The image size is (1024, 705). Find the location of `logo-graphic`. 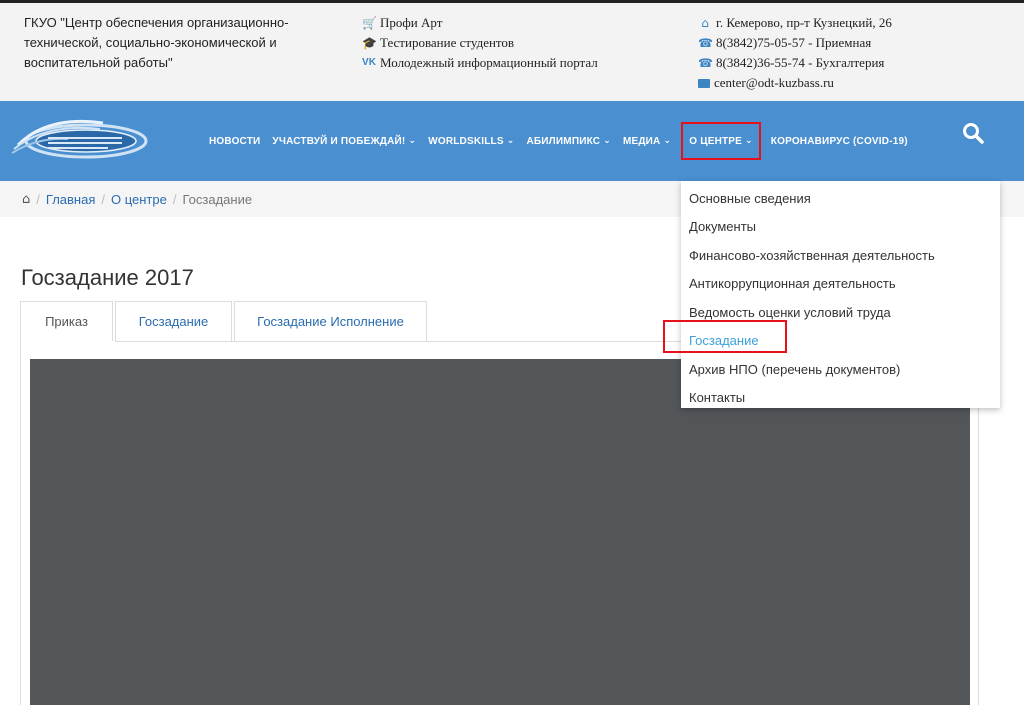

logo-graphic is located at coordinates (79, 139).